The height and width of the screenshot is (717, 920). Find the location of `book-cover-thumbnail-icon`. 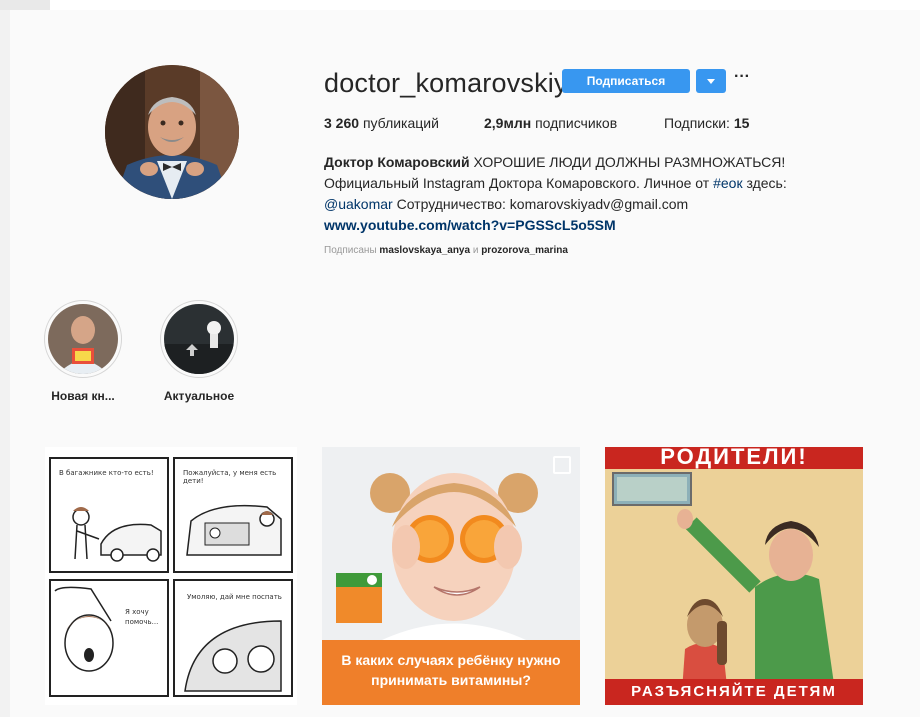

book-cover-thumbnail-icon is located at coordinates (83, 339).